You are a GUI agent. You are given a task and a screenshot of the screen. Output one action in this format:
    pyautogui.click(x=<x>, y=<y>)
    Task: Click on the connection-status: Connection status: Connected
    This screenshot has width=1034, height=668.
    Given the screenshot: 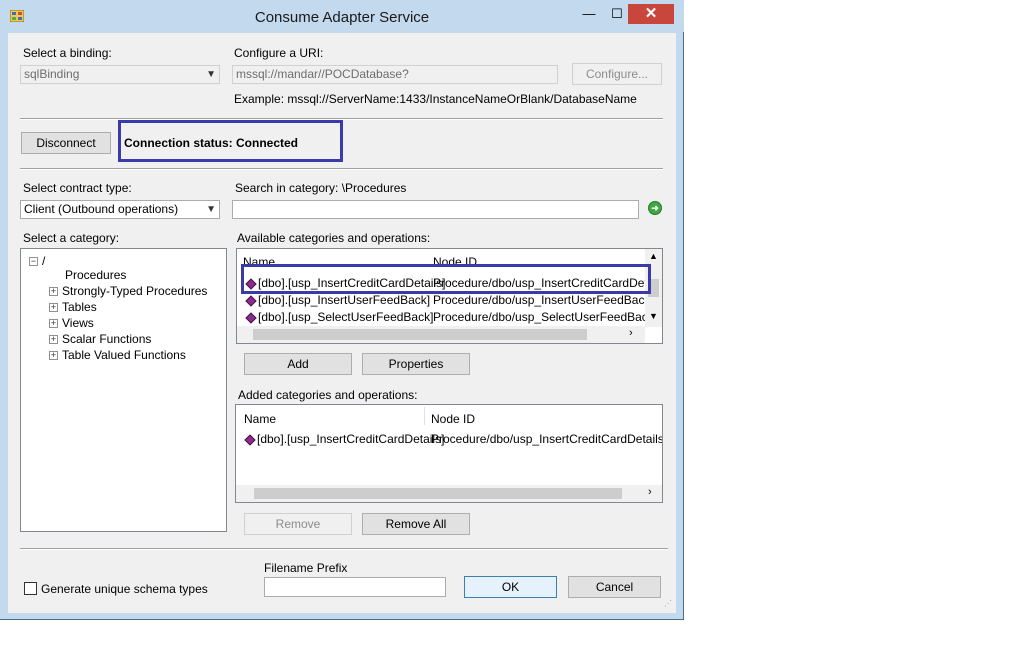 What is the action you would take?
    pyautogui.click(x=211, y=143)
    